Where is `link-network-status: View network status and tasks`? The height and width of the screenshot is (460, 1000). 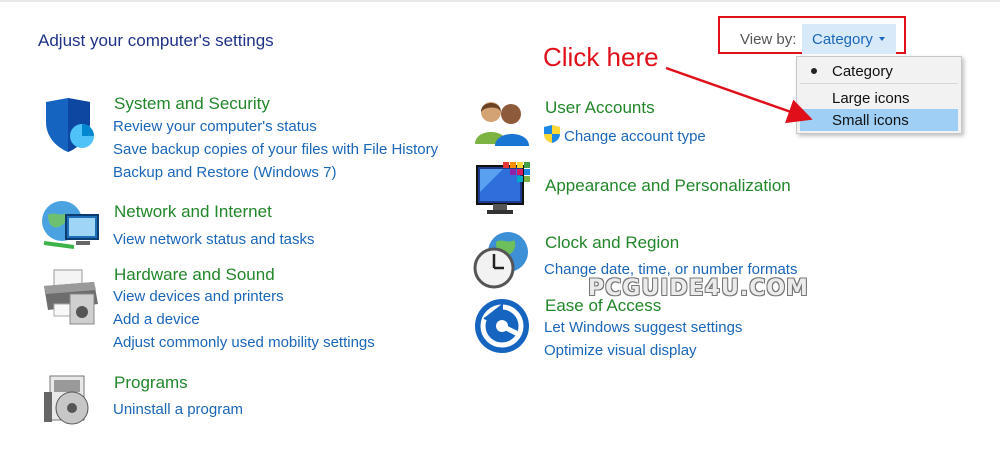
link-network-status: View network status and tasks is located at coordinates (214, 239).